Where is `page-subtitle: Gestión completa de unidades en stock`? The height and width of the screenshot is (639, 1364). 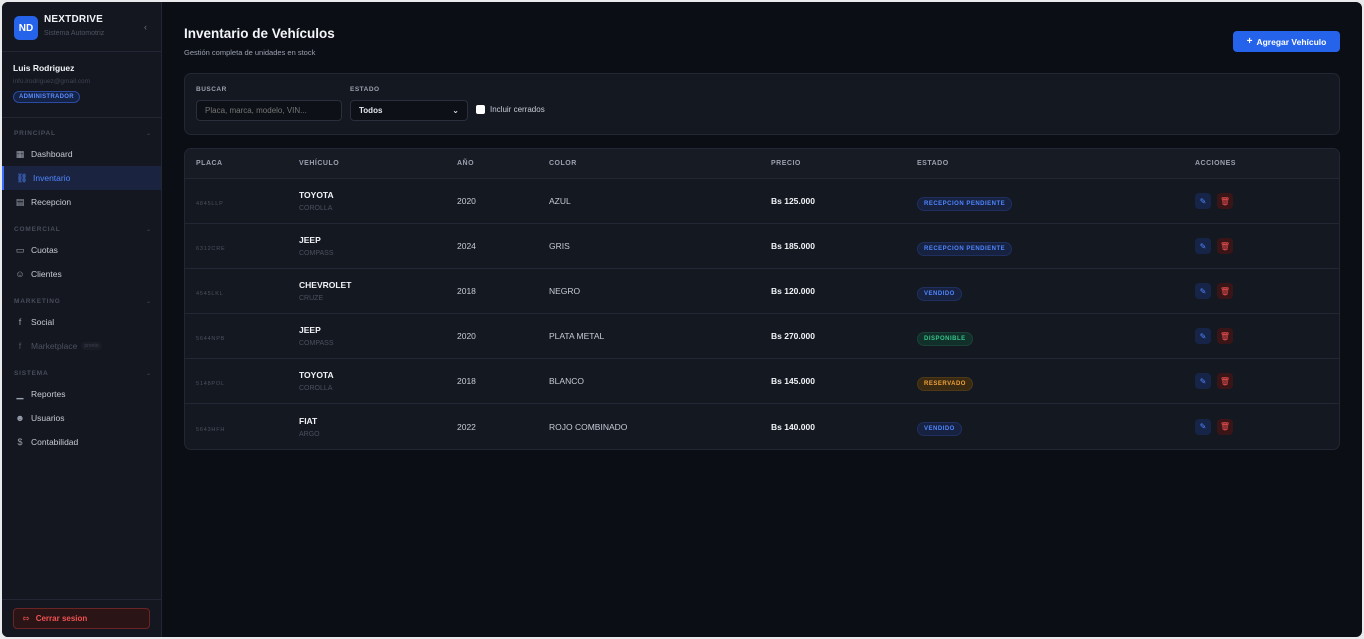 page-subtitle: Gestión completa de unidades en stock is located at coordinates (250, 52).